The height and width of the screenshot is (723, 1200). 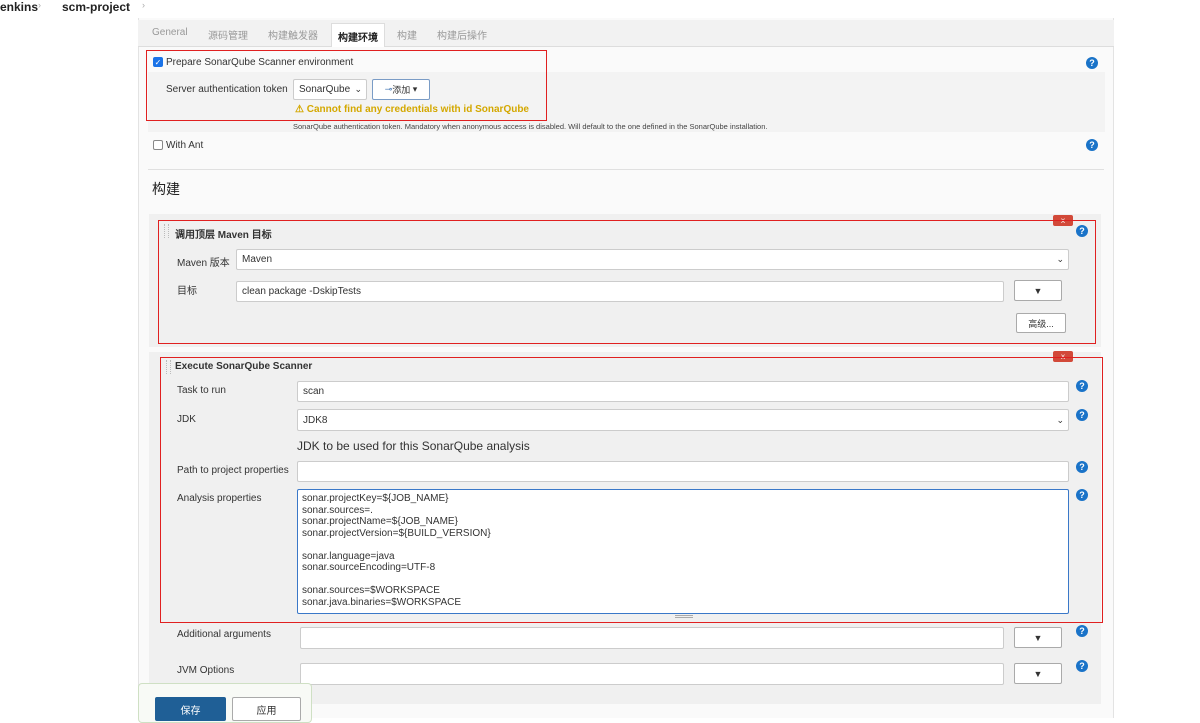 What do you see at coordinates (96, 7) in the screenshot?
I see `breadcrumb-project: scm-project` at bounding box center [96, 7].